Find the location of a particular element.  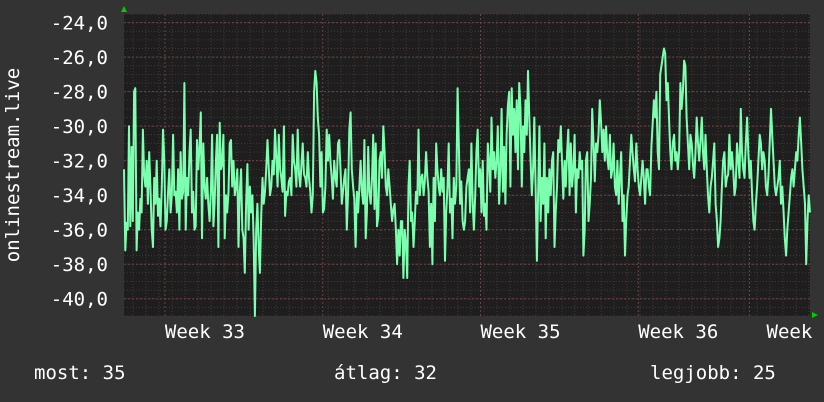

y-axis-label: onlinestream.live is located at coordinates (13, 165).